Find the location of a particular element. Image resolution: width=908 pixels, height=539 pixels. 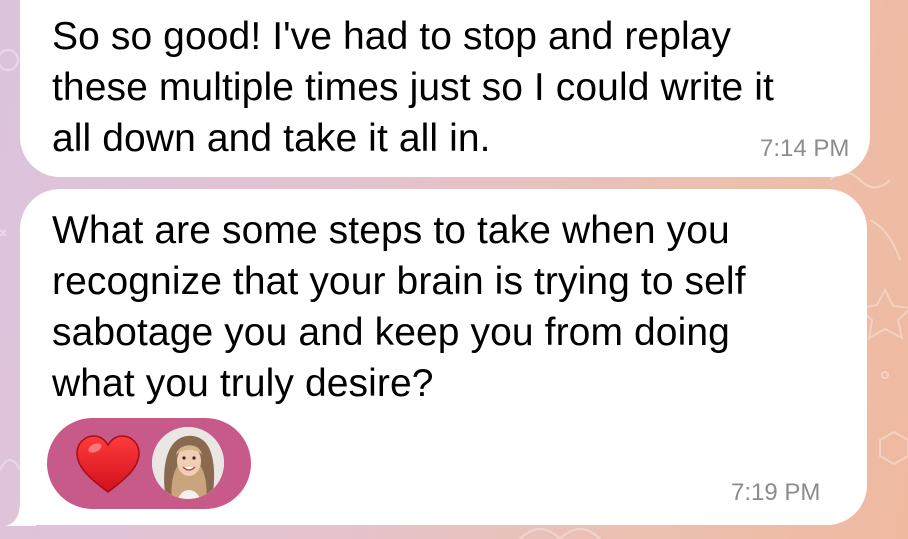

user-avatar is located at coordinates (188, 463).